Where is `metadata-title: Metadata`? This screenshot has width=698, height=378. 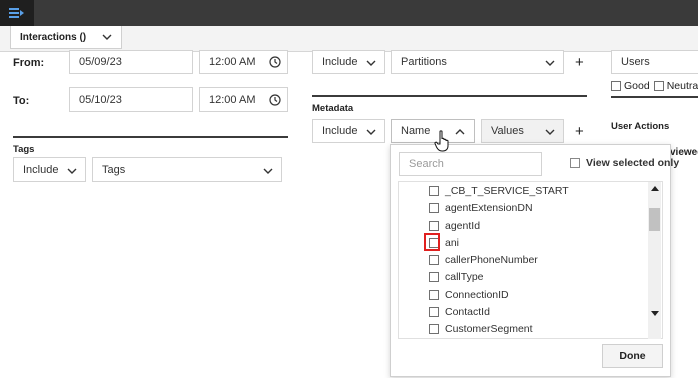 metadata-title: Metadata is located at coordinates (333, 108).